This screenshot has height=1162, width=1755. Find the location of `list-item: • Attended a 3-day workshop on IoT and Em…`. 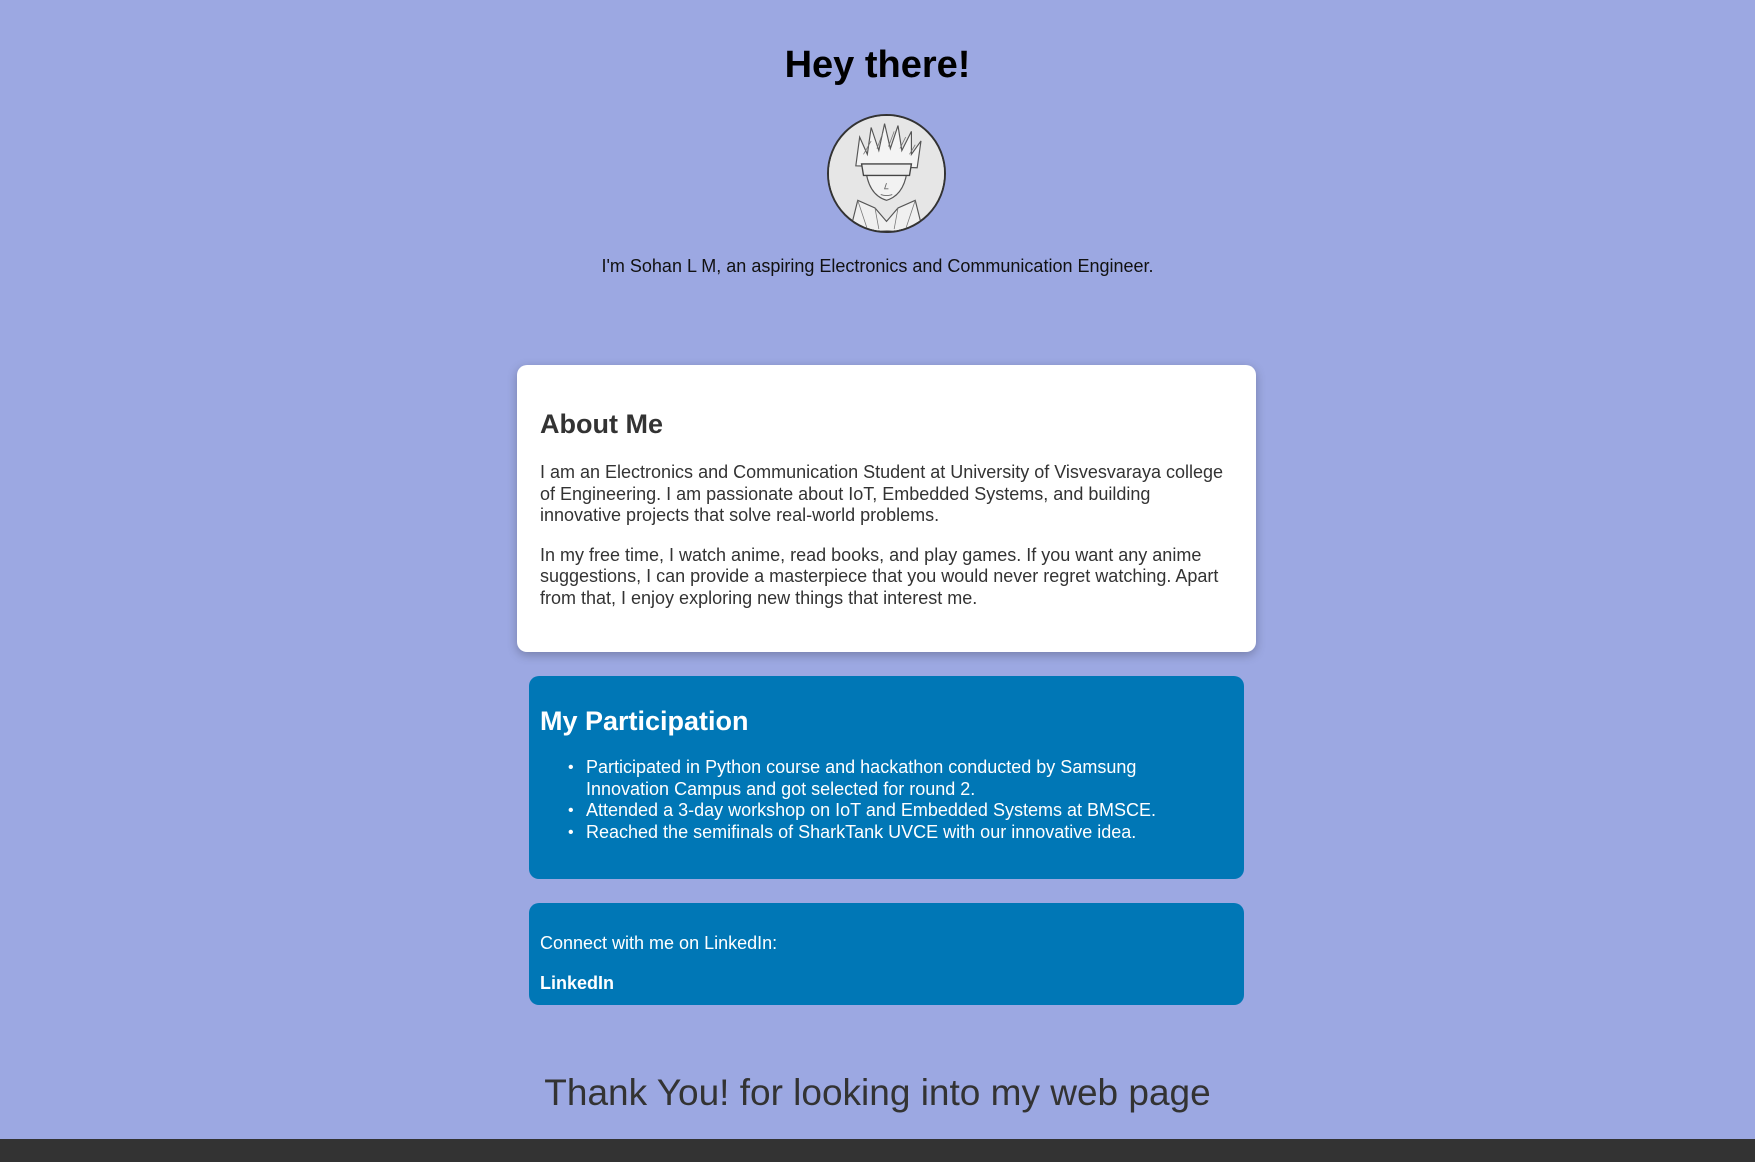

list-item: • Attended a 3-day workshop on IoT and Em… is located at coordinates (877, 811).